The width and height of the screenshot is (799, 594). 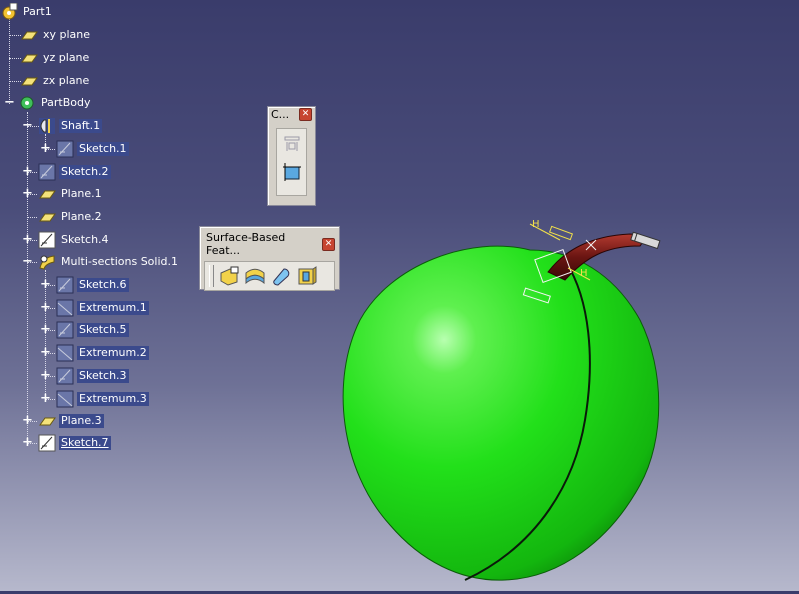 I want to click on tree-label: Plane.2, so click(x=81, y=216).